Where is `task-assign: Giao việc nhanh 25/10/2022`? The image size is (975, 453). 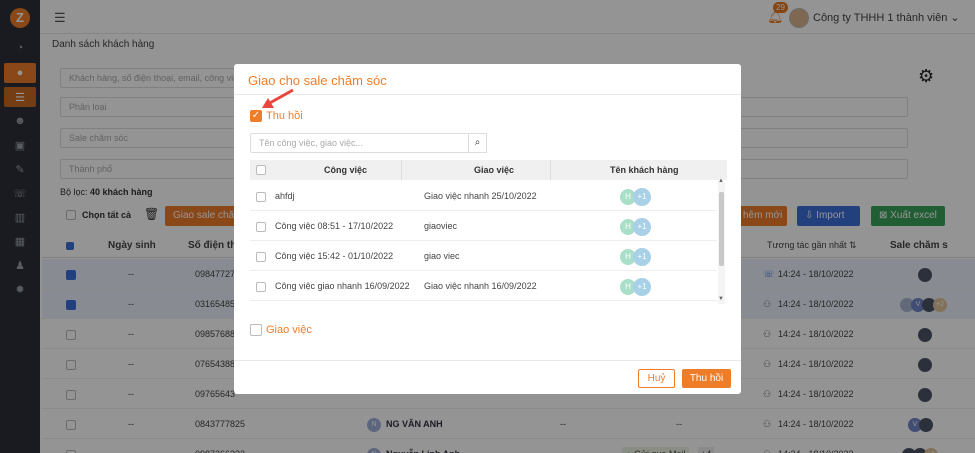 task-assign: Giao việc nhanh 25/10/2022 is located at coordinates (480, 196).